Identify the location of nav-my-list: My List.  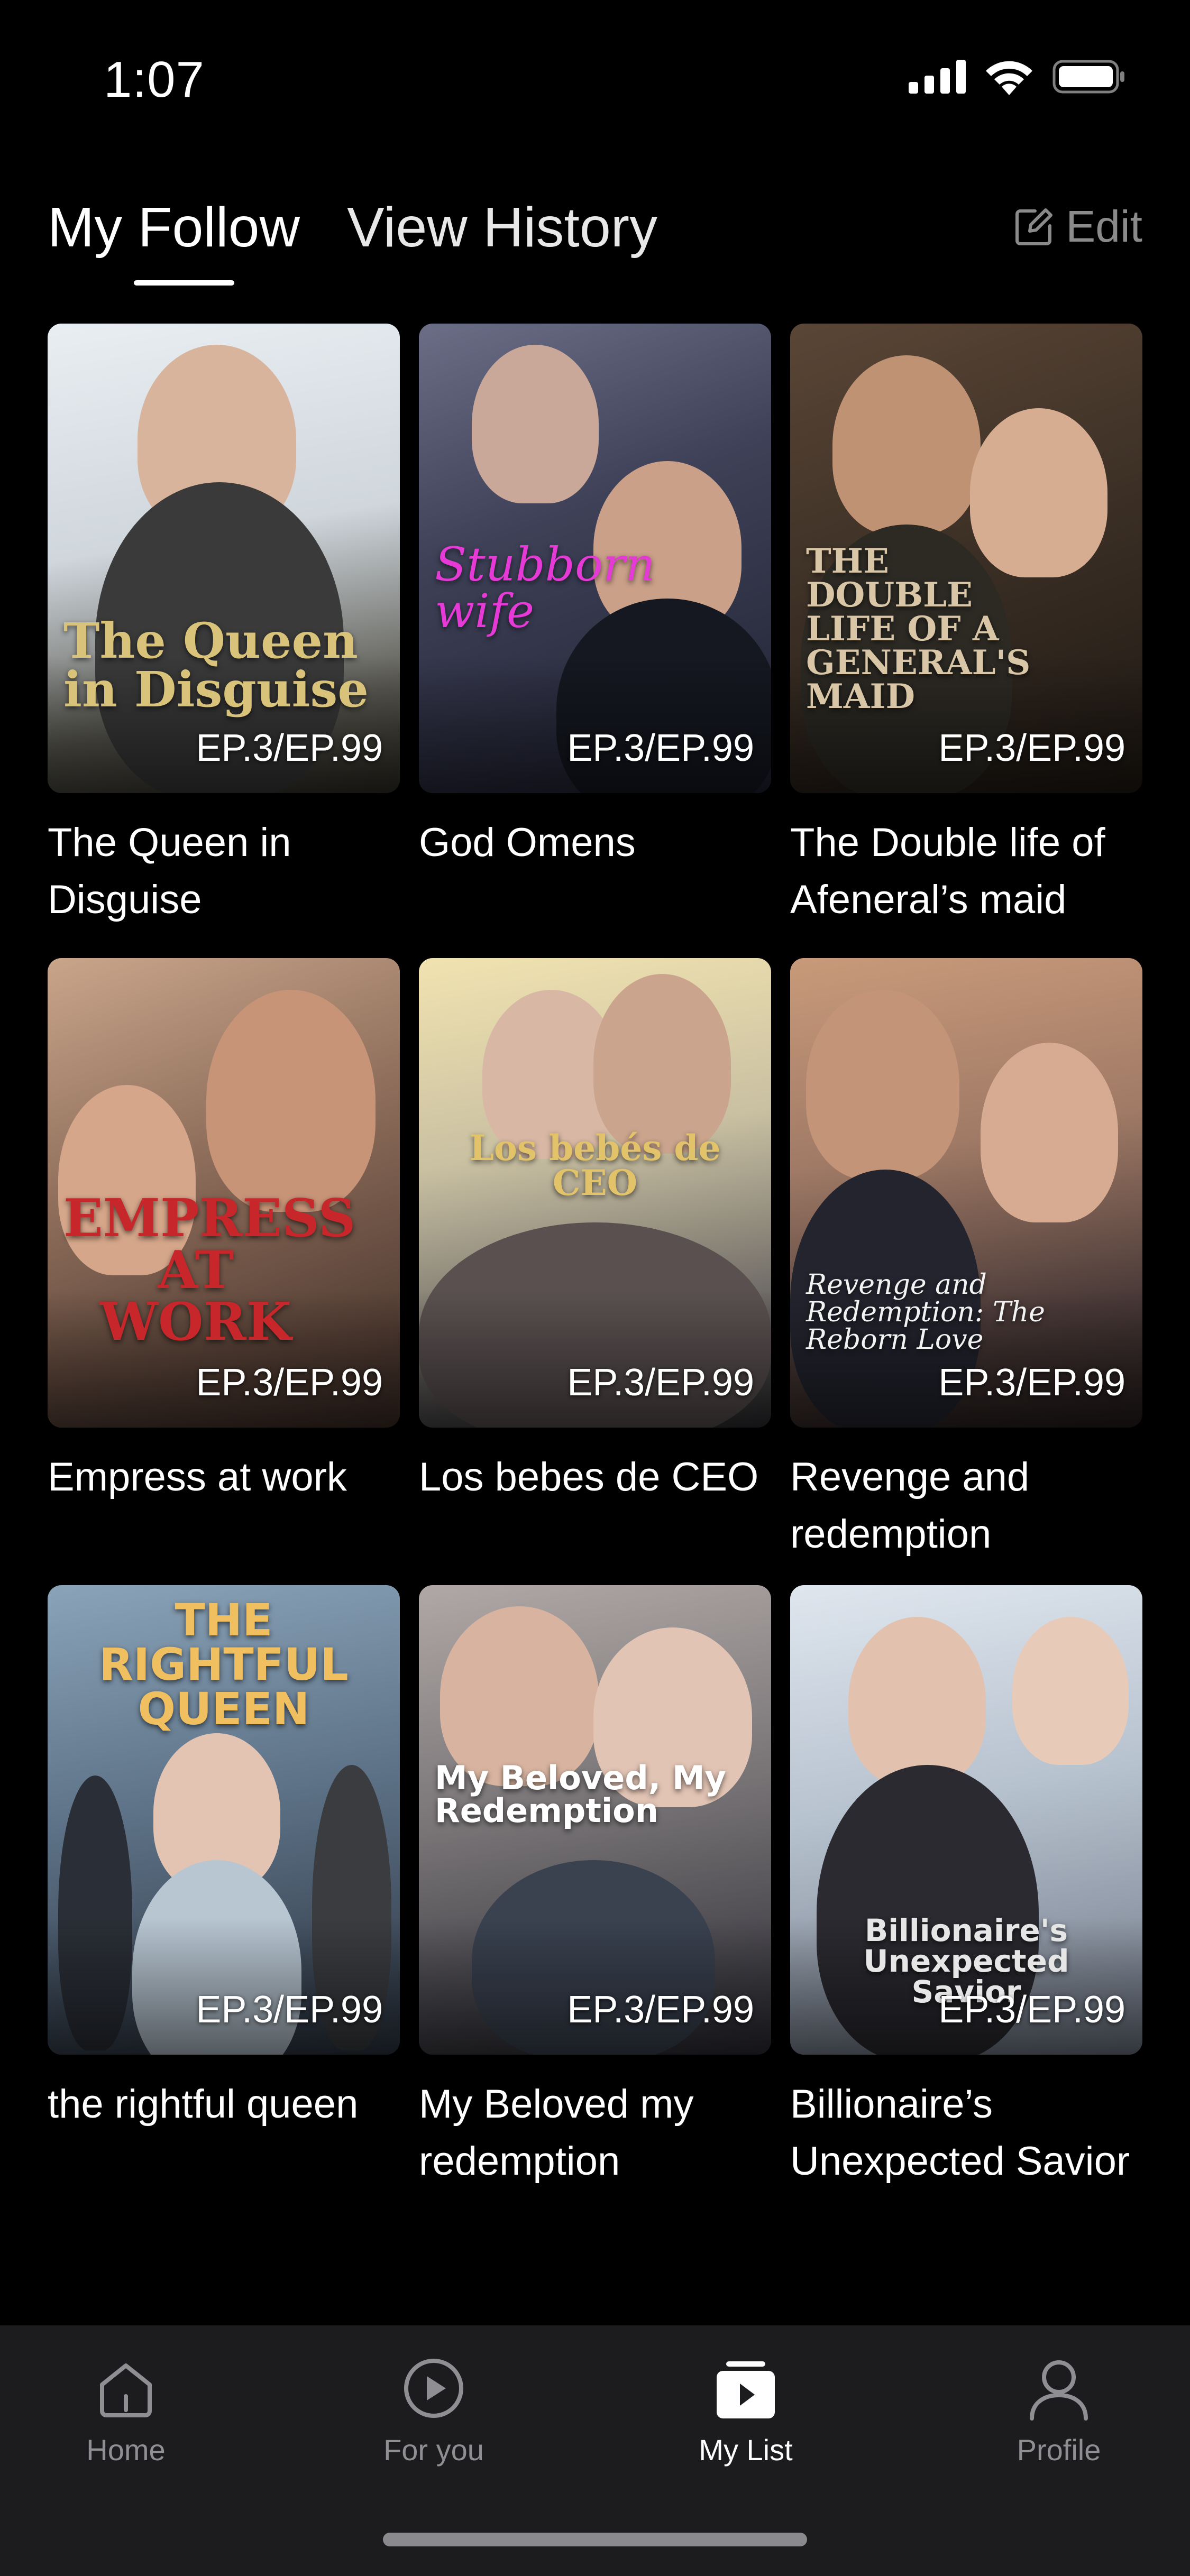
(745, 2411).